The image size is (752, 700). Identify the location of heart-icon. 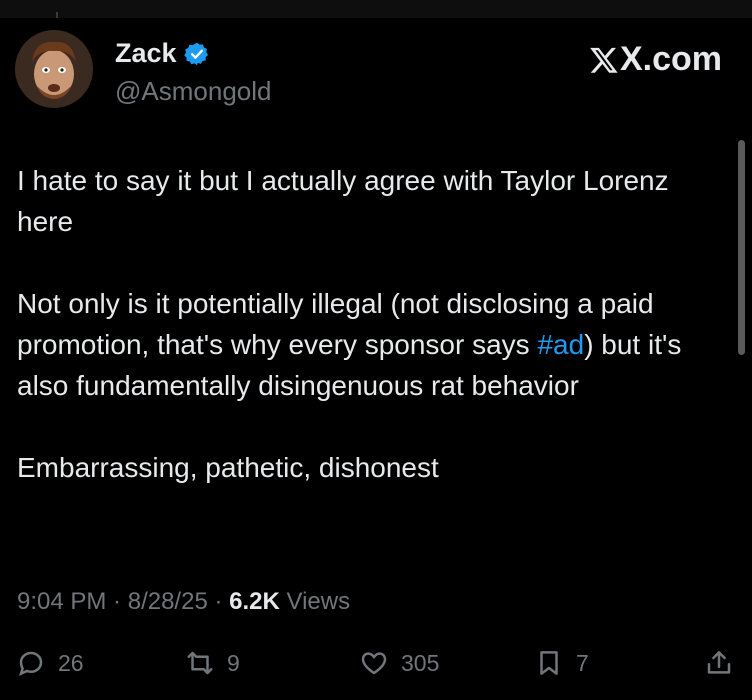
(374, 663).